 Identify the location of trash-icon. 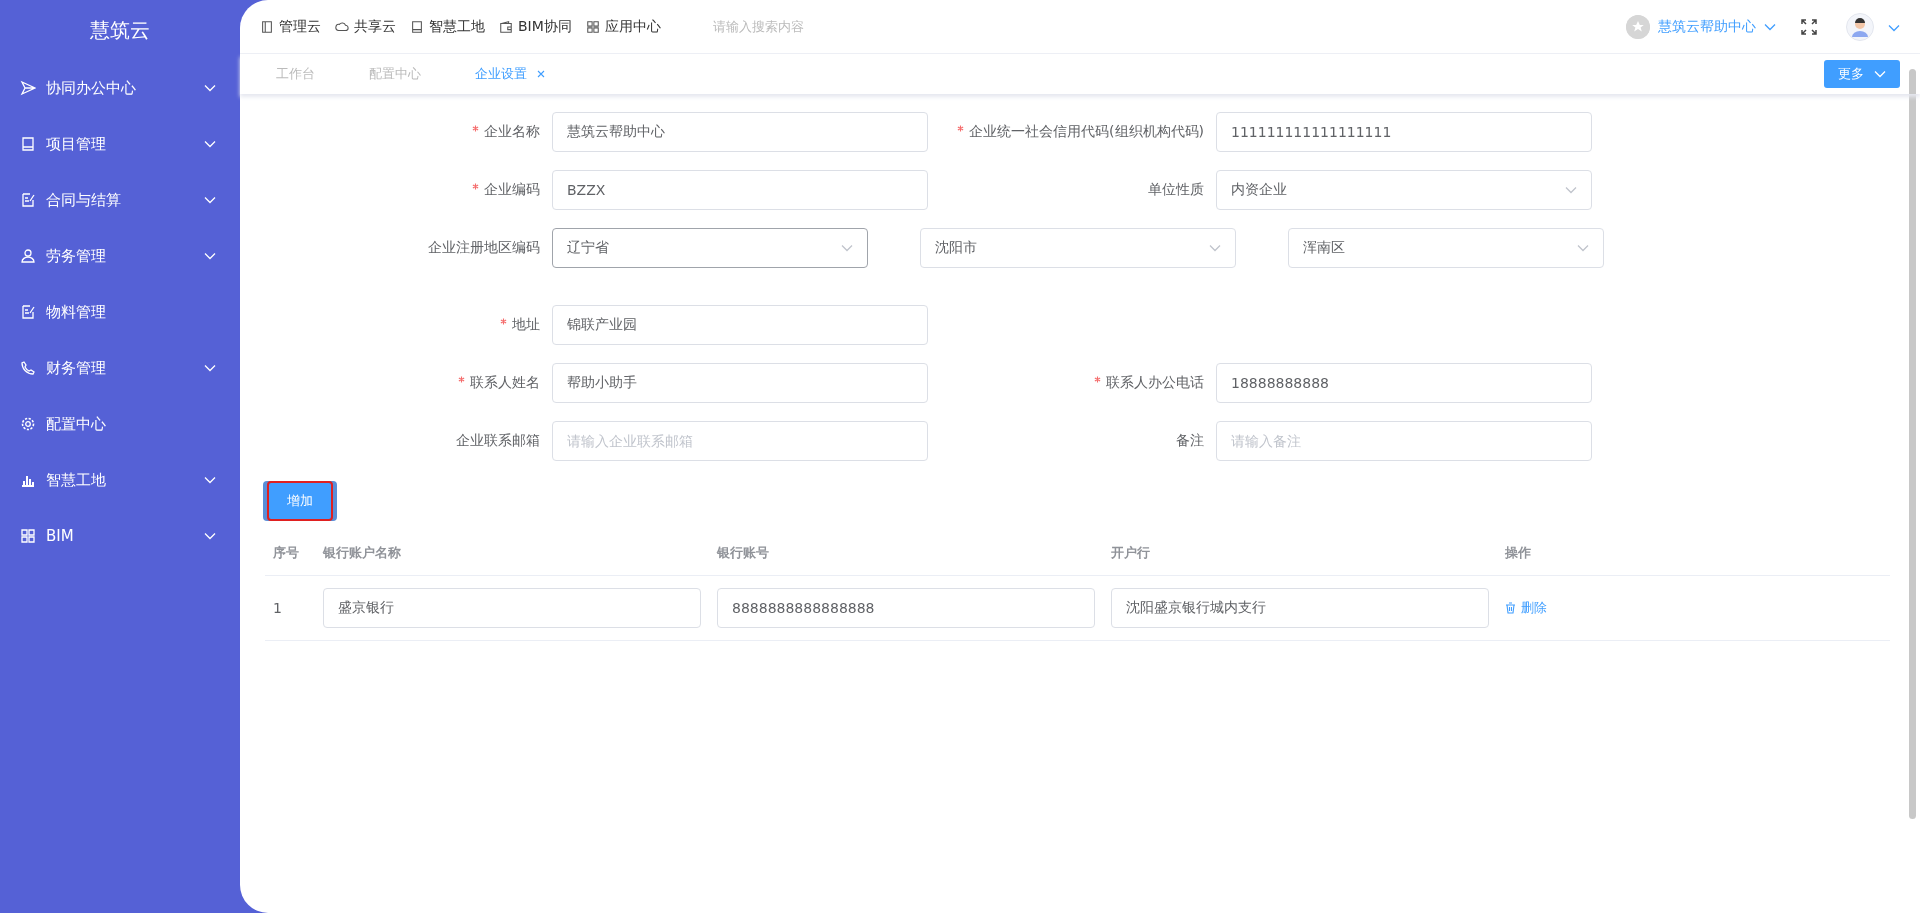
(1510, 608).